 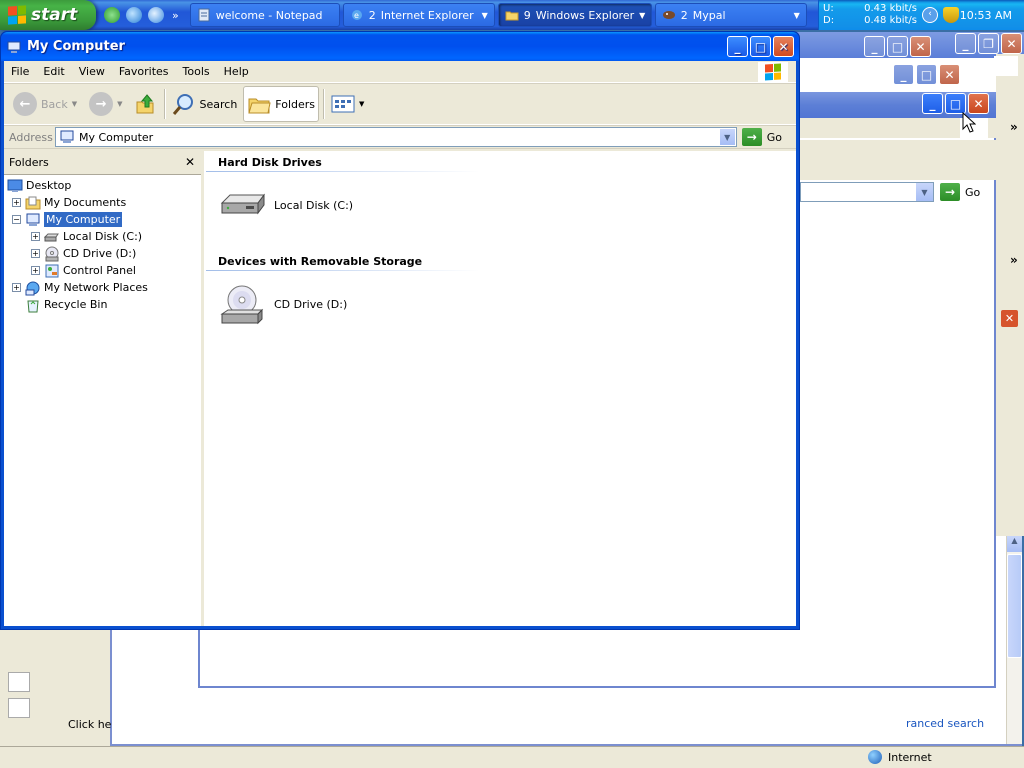 I want to click on go-label: Go, so click(x=973, y=192).